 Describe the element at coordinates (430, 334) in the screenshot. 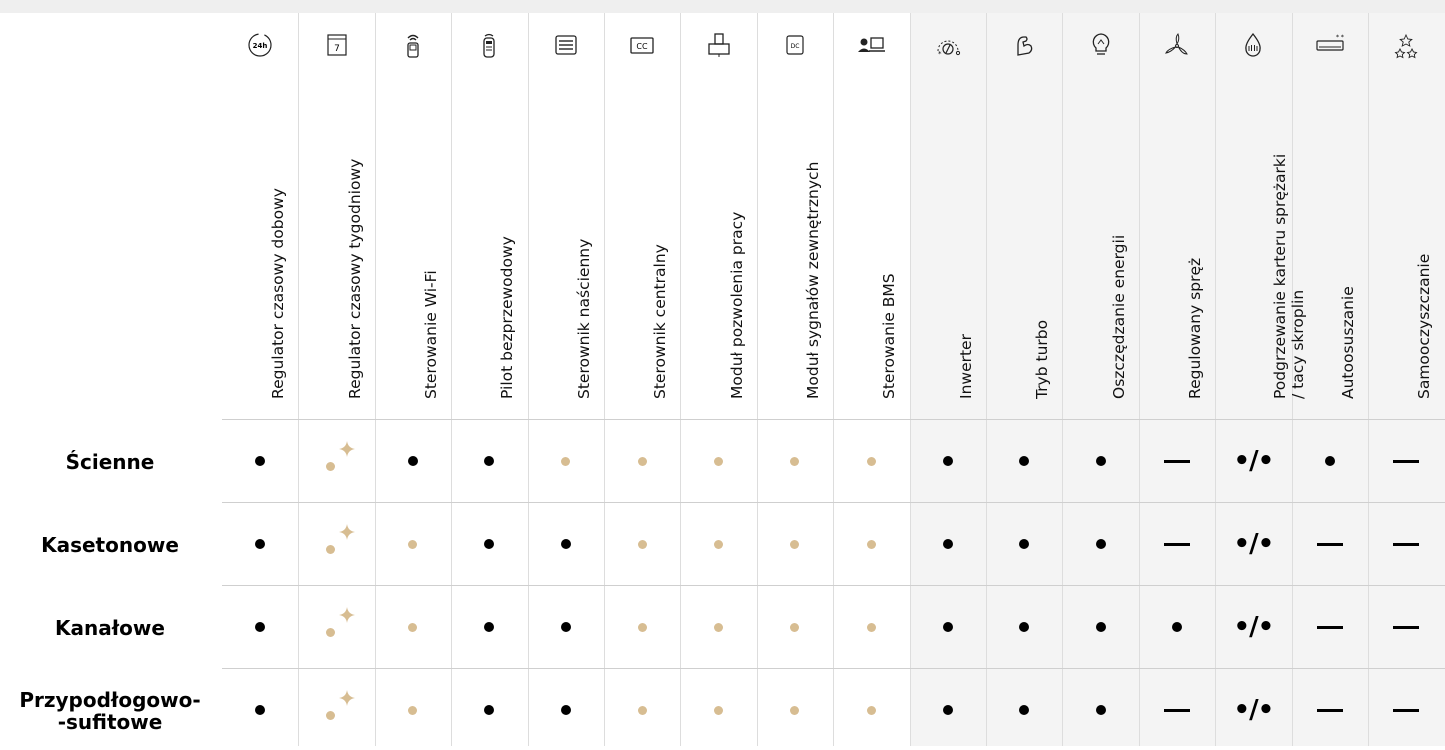

I see `column-header-label: Sterowanie Wi-Fi` at that location.